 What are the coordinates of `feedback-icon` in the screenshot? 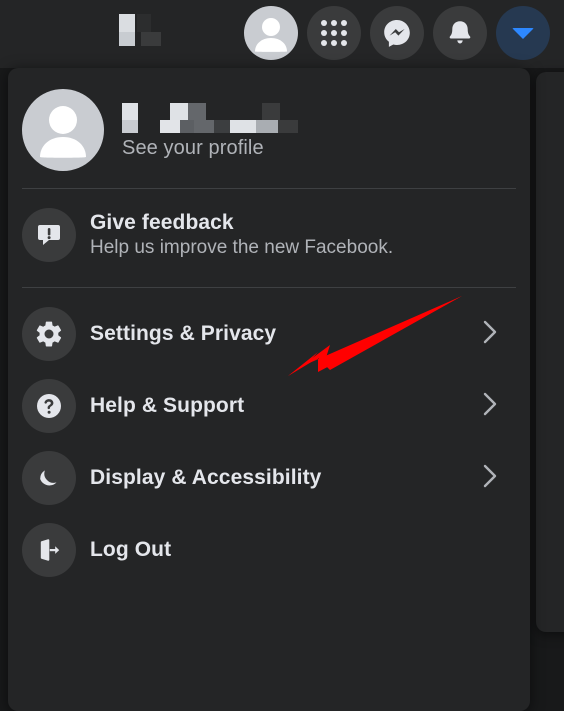 It's located at (49, 235).